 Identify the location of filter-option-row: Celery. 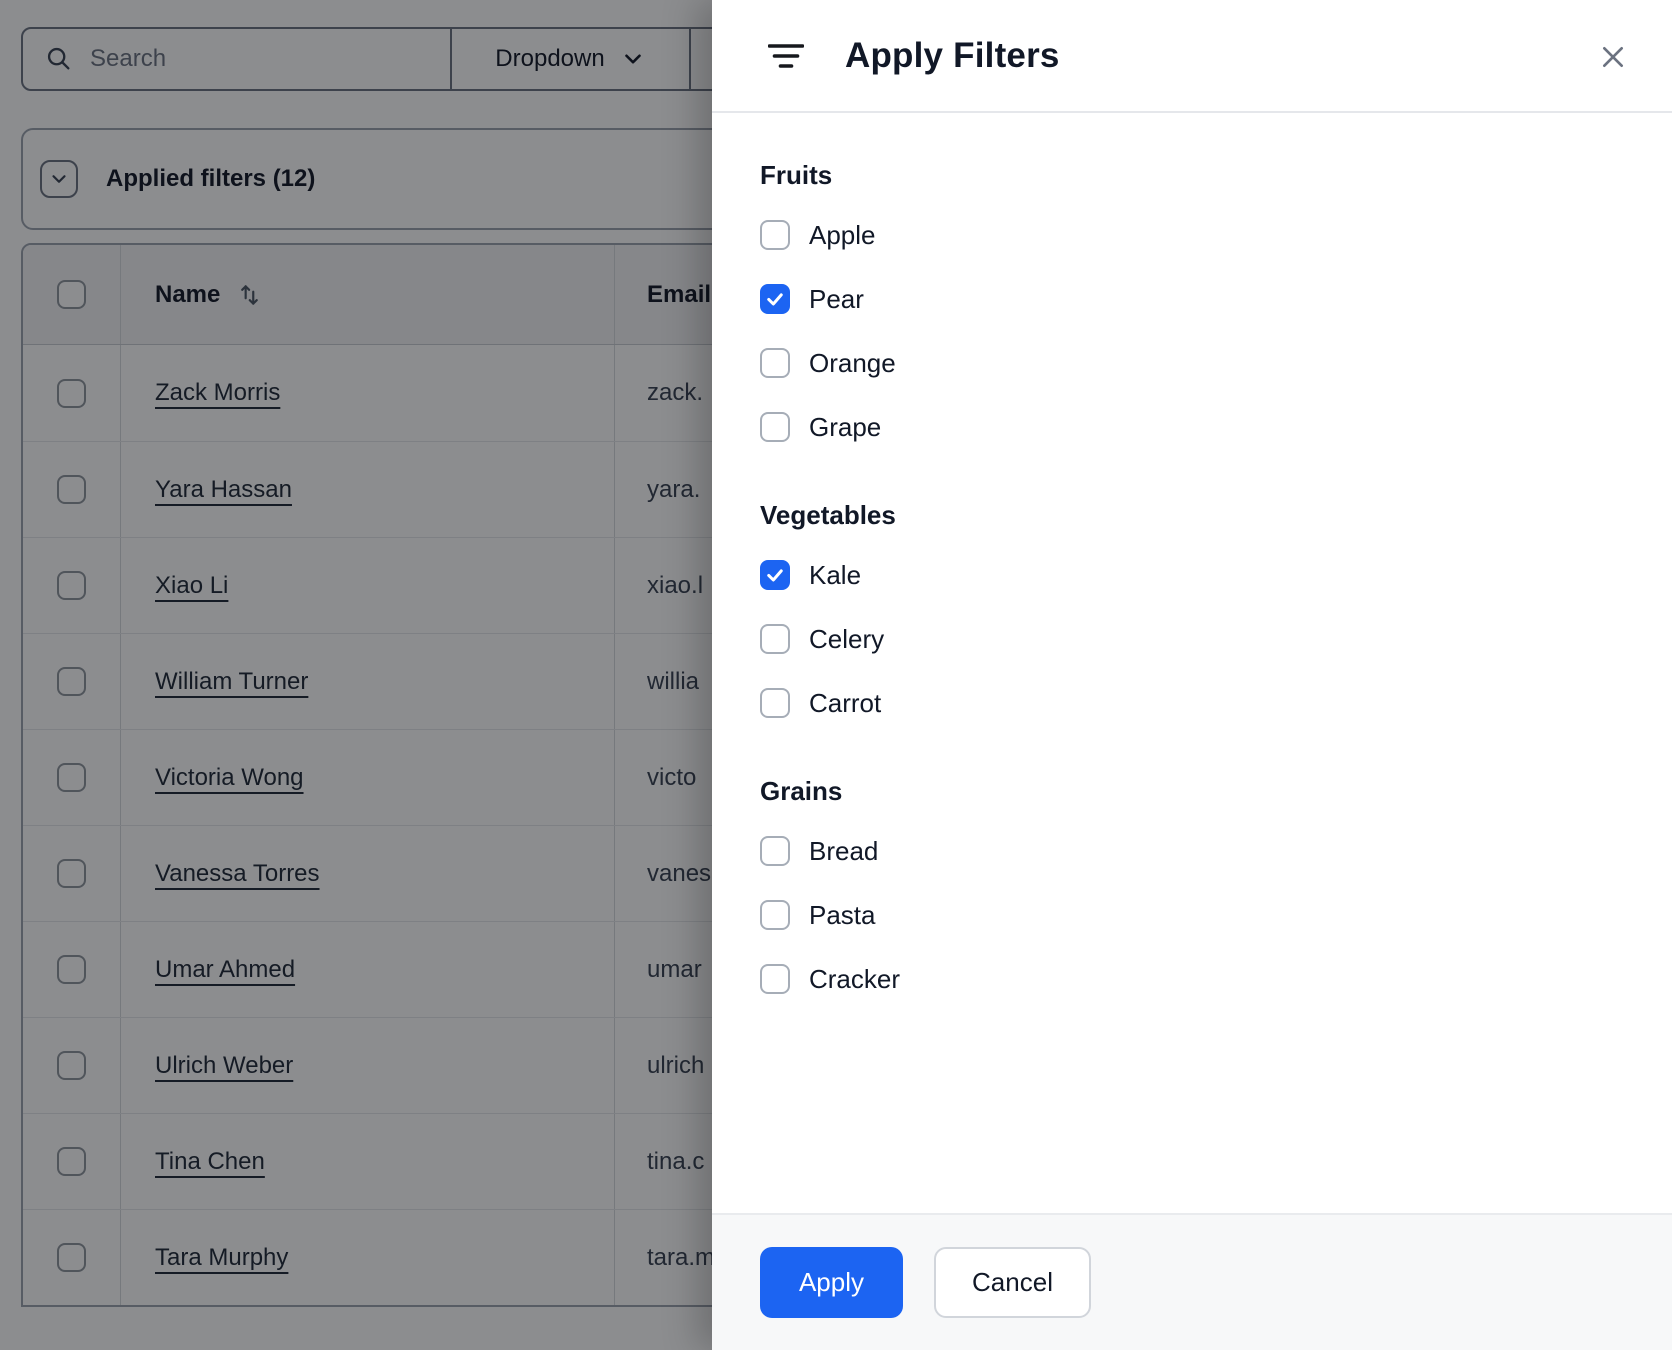
(1192, 639).